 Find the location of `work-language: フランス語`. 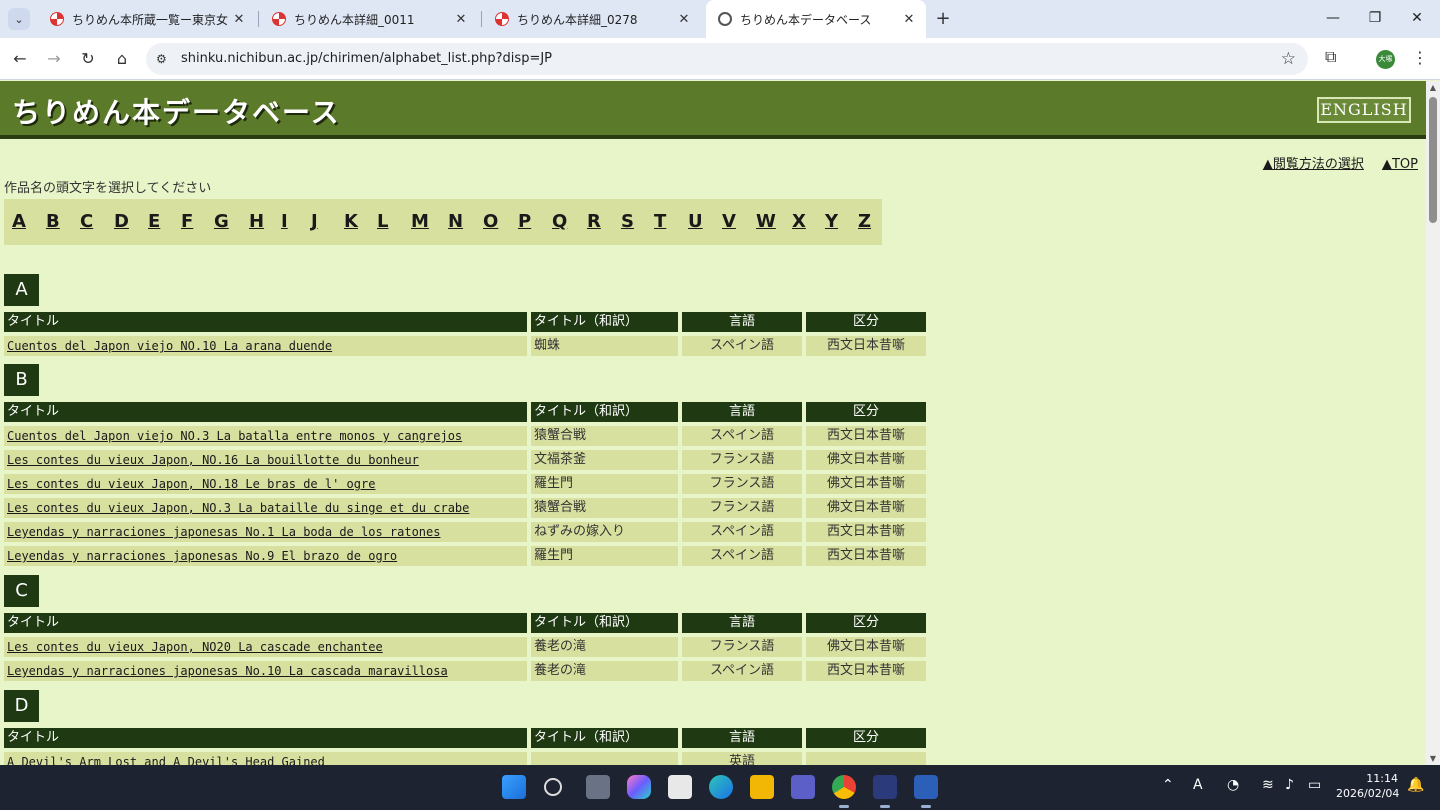

work-language: フランス語 is located at coordinates (742, 508).